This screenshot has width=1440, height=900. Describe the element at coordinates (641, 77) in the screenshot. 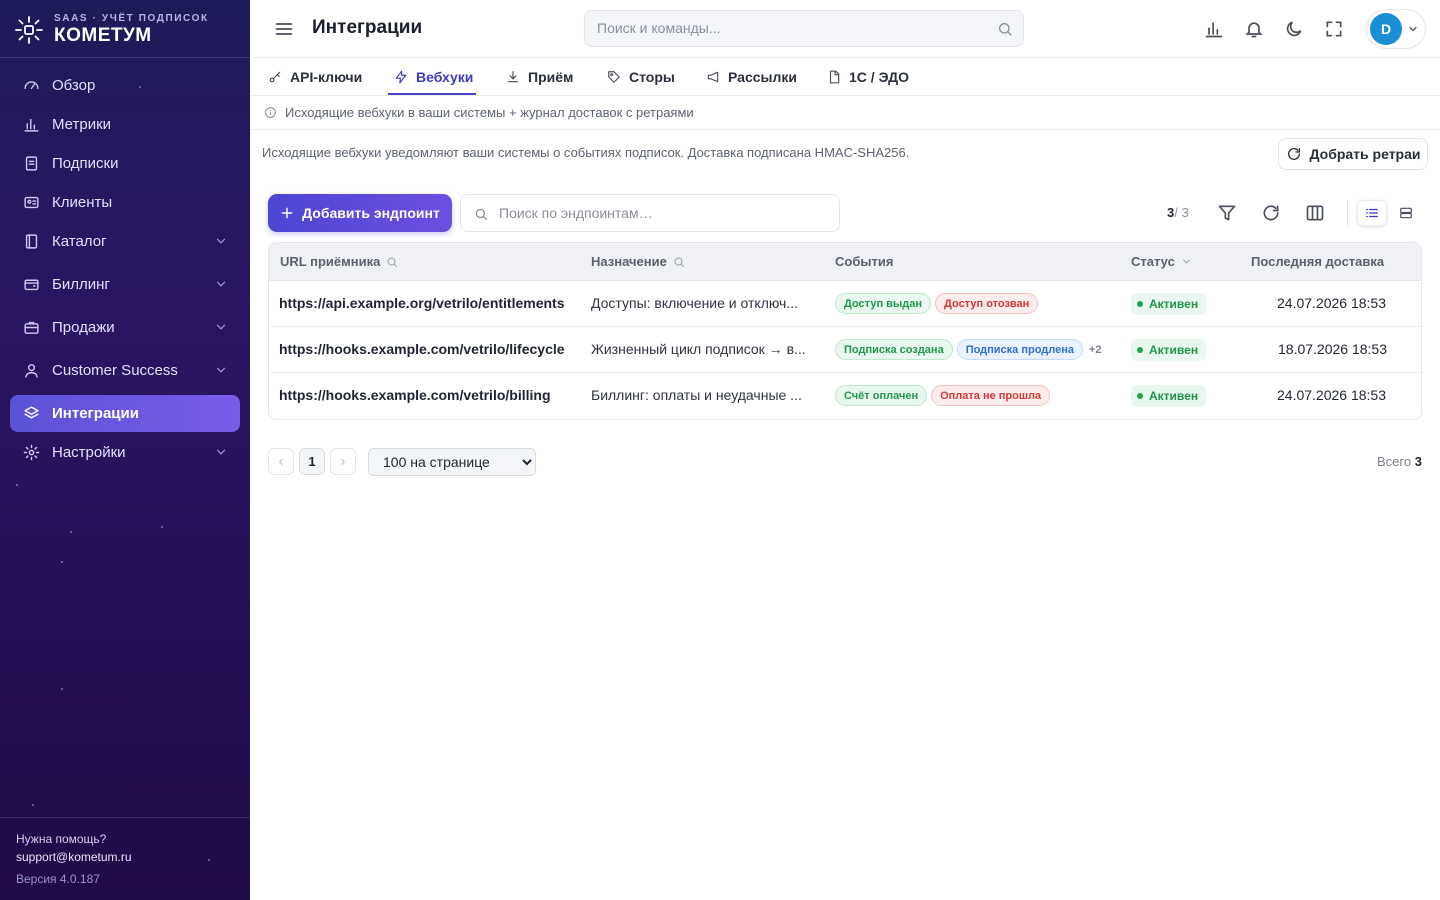

I see `tab-stores: Сторы` at that location.